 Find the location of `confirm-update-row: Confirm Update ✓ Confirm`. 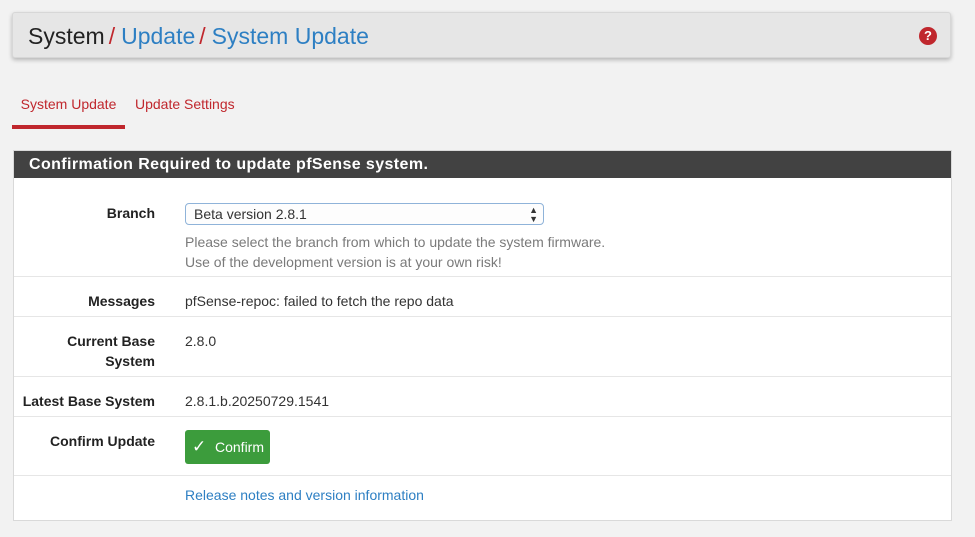

confirm-update-row: Confirm Update ✓ Confirm is located at coordinates (482, 446).